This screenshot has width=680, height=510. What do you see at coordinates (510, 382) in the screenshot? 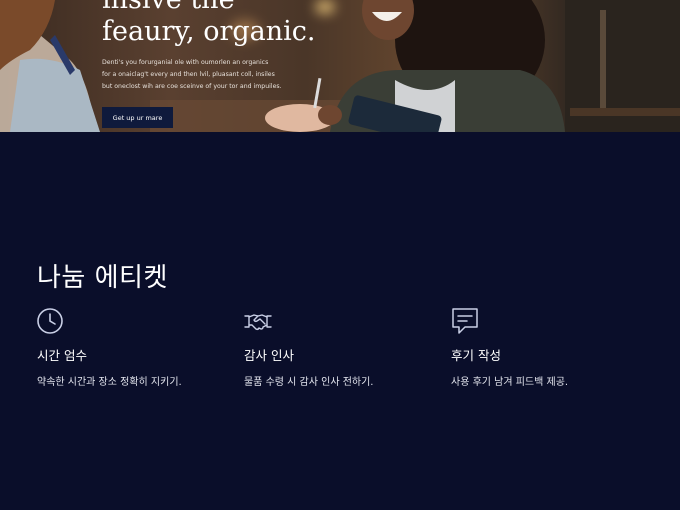
I see `feature-description: 사용 후기 남겨 피드백 제공.` at bounding box center [510, 382].